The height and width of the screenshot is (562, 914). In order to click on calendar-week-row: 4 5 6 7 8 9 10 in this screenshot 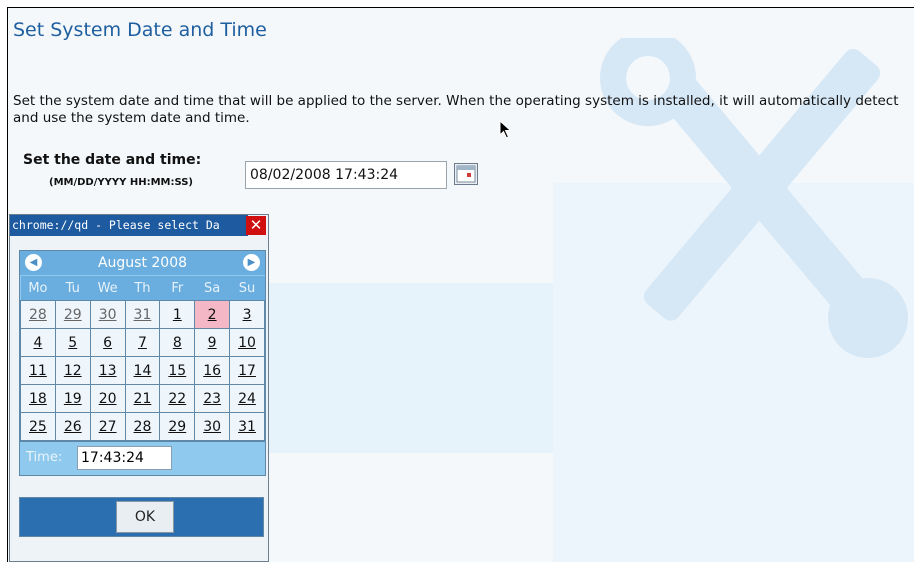, I will do `click(142, 342)`.